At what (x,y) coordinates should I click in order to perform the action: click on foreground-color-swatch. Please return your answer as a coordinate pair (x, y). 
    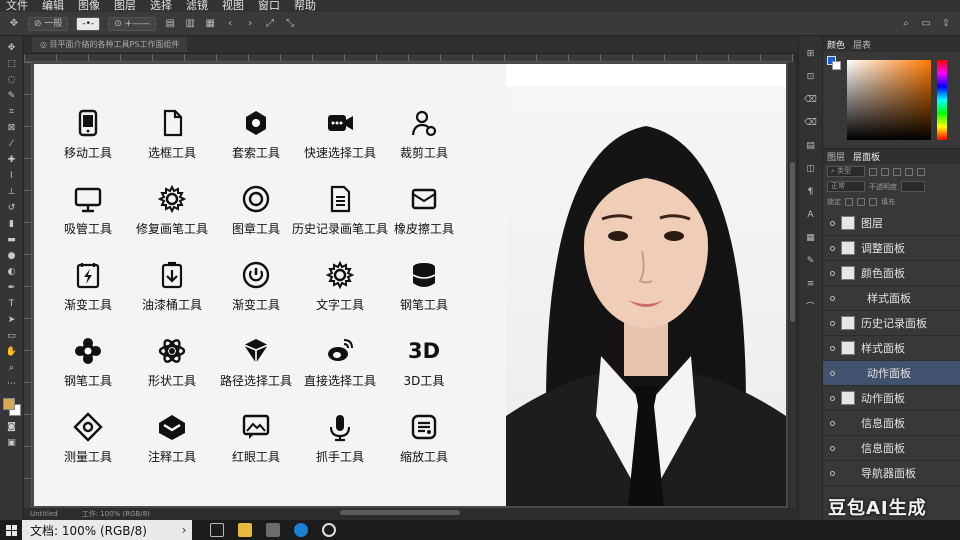
    Looking at the image, I should click on (8, 404).